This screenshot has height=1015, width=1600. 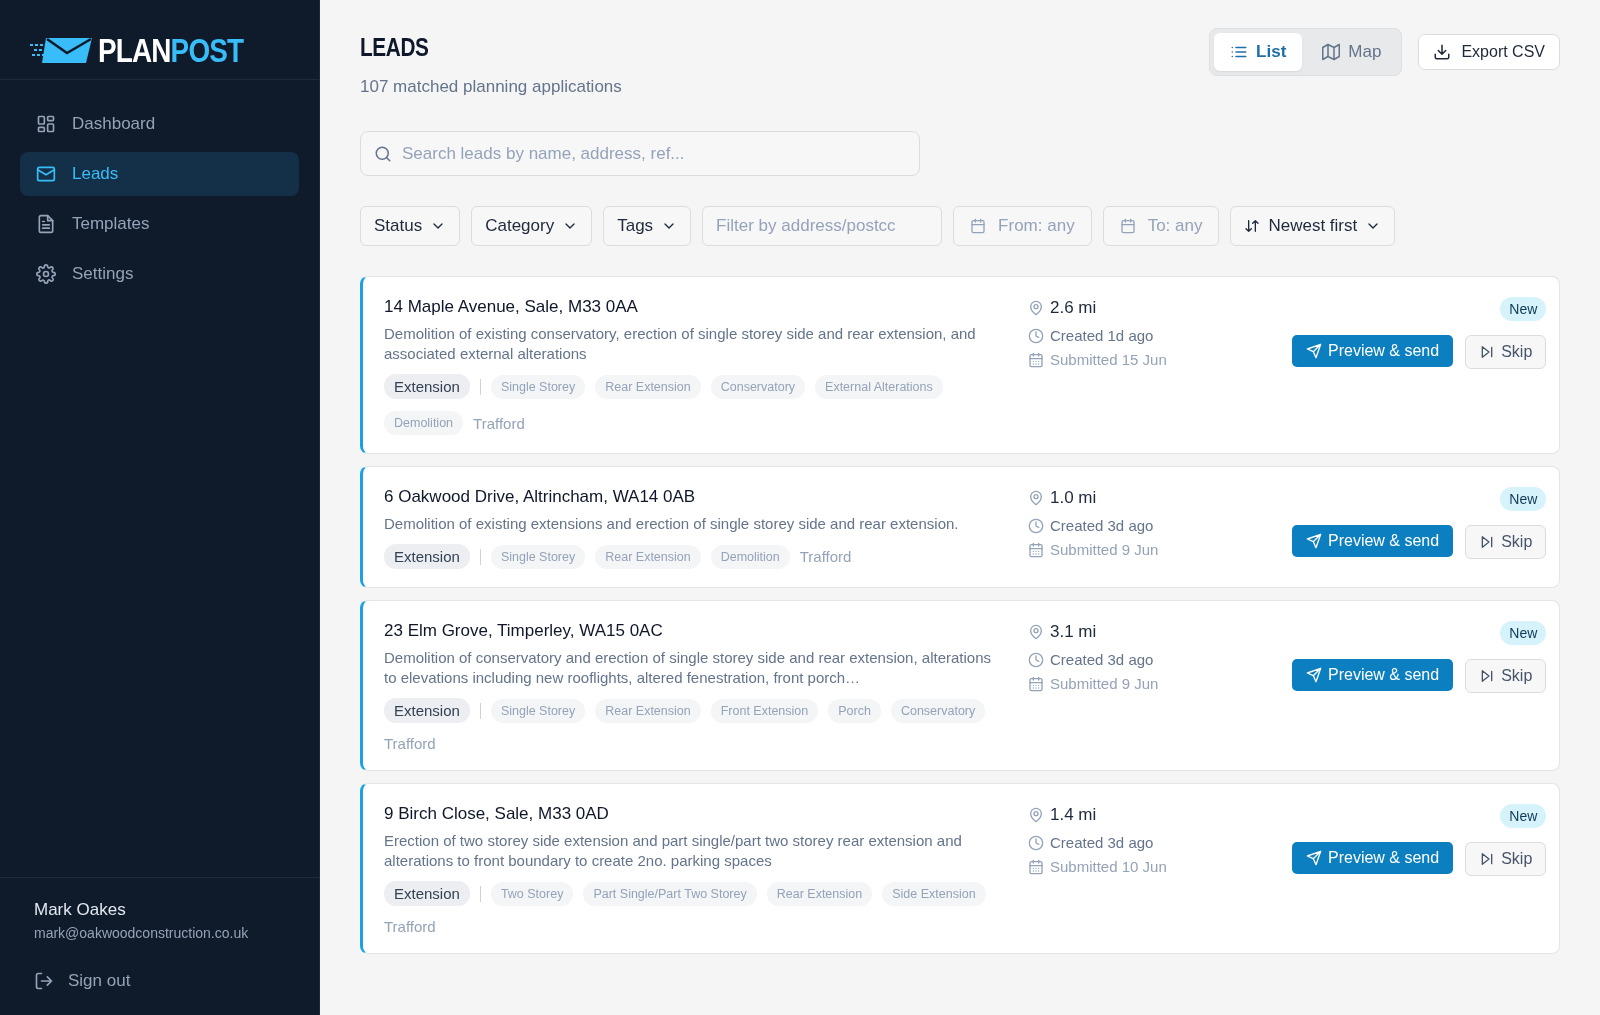 I want to click on nav-item: Leads, so click(x=159, y=174).